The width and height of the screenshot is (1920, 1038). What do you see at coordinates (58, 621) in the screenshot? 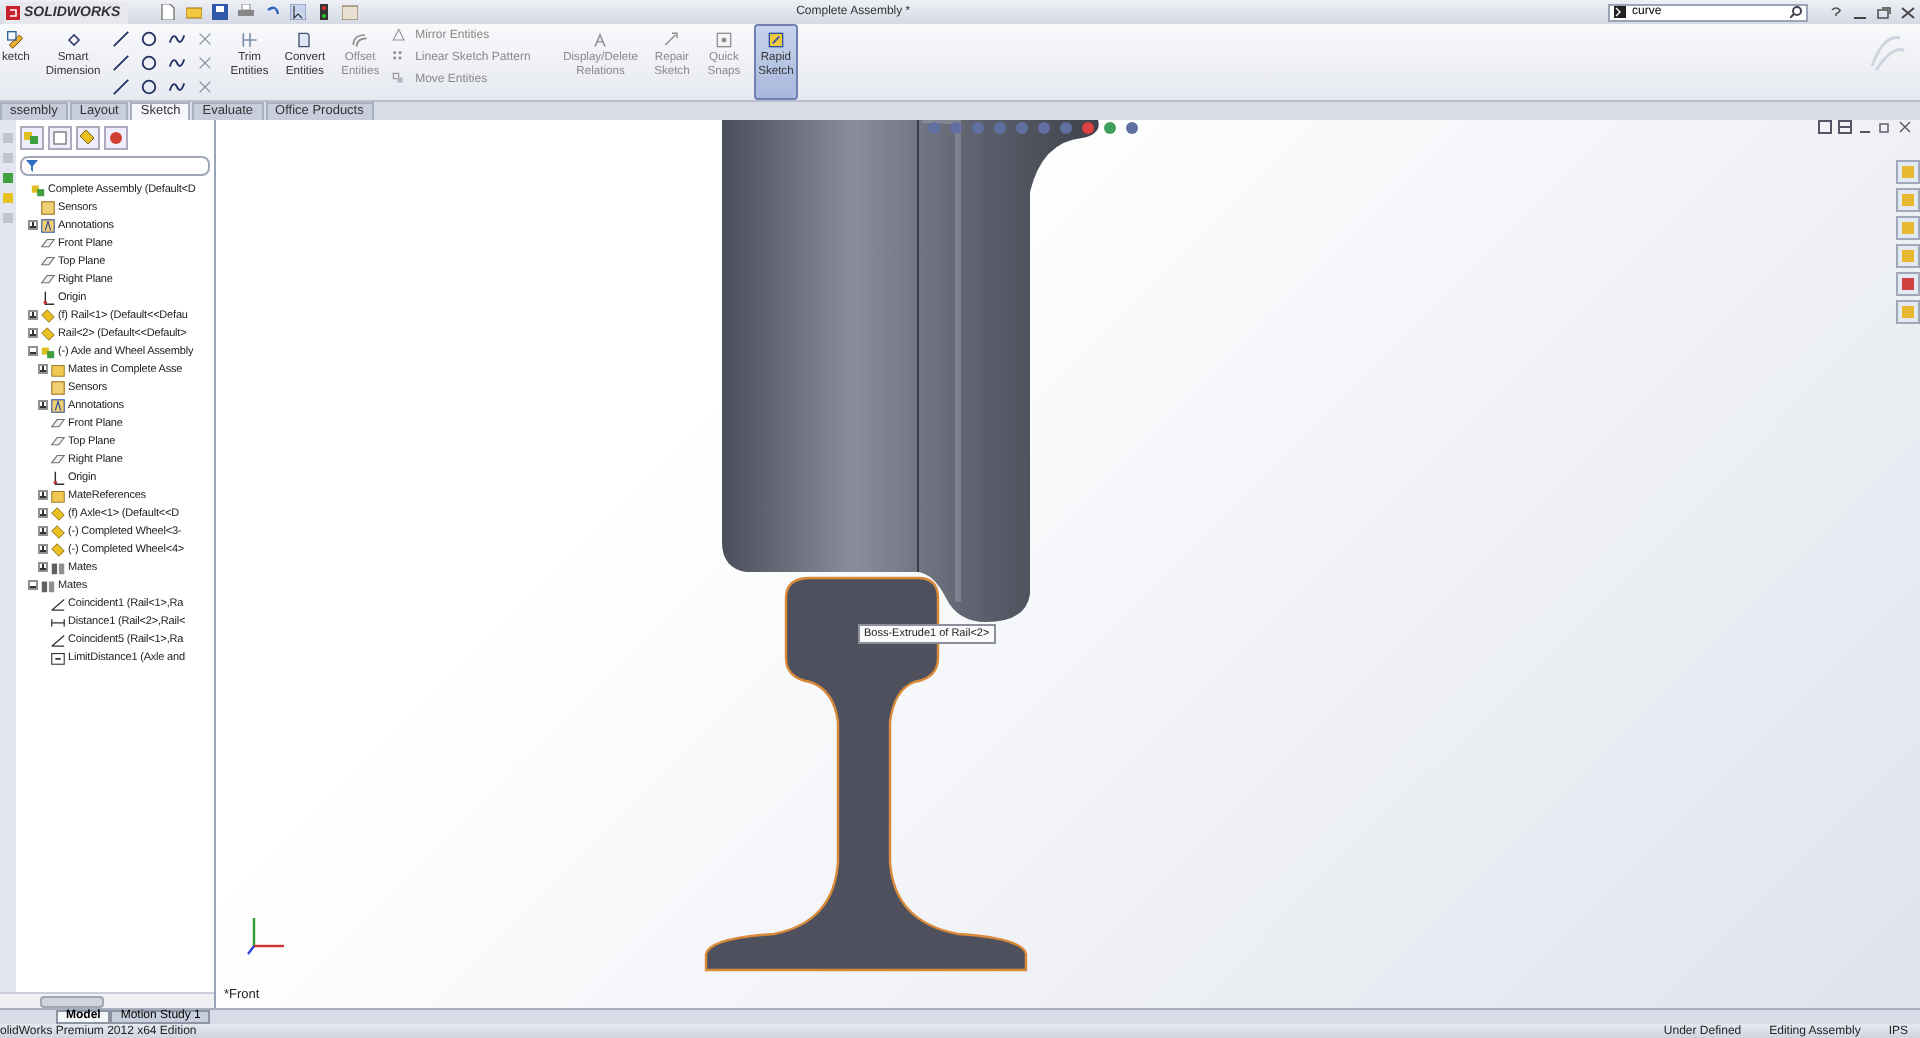
I see `distance-icon` at bounding box center [58, 621].